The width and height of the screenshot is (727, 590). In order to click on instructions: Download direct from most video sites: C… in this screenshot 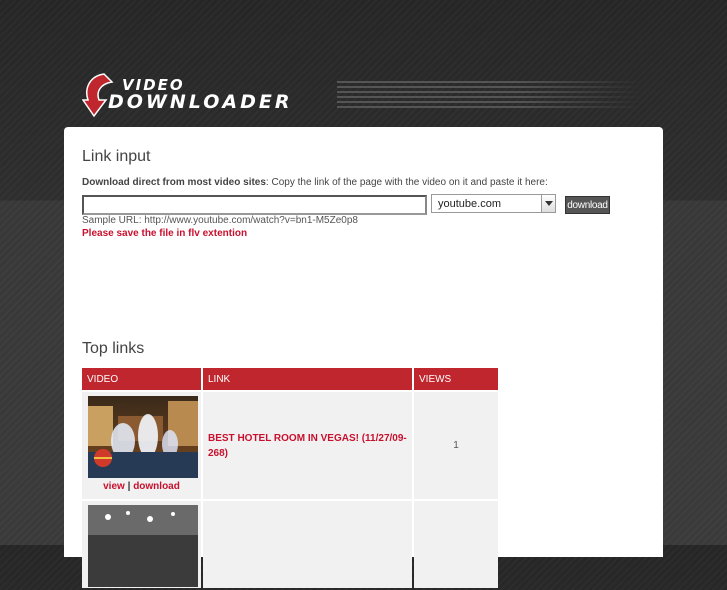, I will do `click(315, 182)`.